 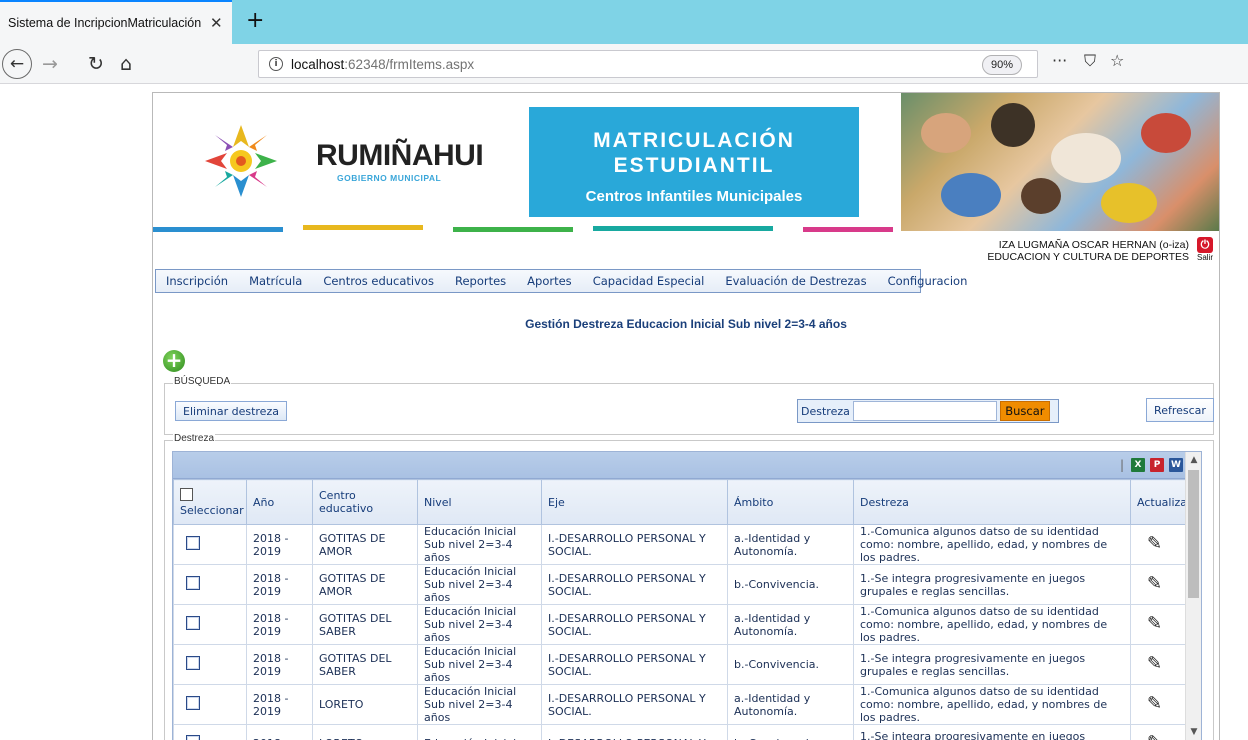 I want to click on search-label: Destreza, so click(x=825, y=411).